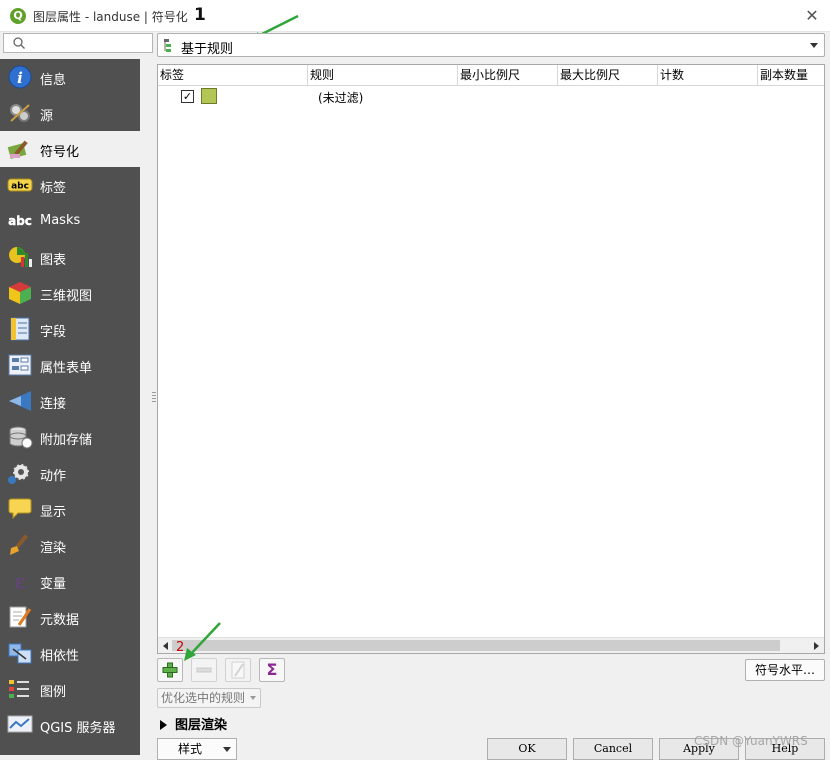 Image resolution: width=830 pixels, height=760 pixels. Describe the element at coordinates (527, 749) in the screenshot. I see `ok-button: OK` at that location.